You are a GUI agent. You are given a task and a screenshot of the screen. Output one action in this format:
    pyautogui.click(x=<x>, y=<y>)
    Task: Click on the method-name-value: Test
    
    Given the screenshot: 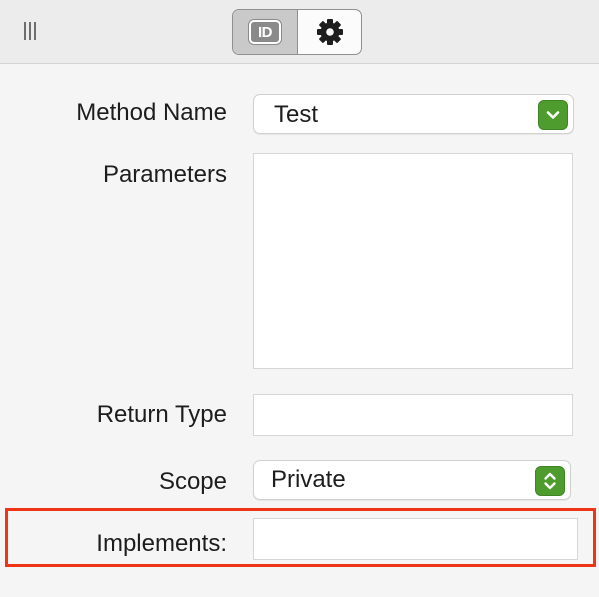 What is the action you would take?
    pyautogui.click(x=296, y=114)
    